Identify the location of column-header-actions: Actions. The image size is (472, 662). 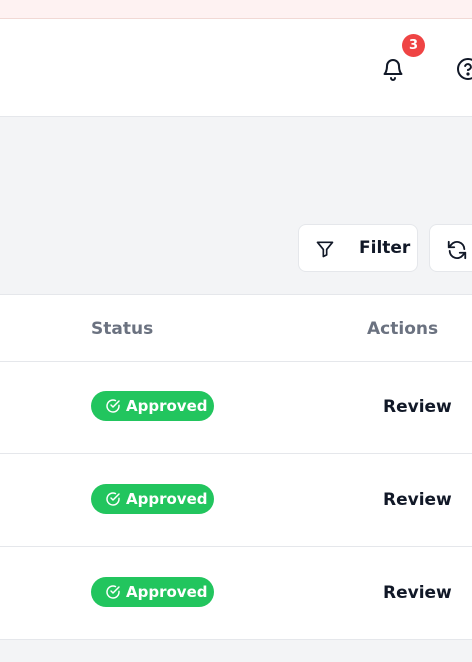
(403, 329).